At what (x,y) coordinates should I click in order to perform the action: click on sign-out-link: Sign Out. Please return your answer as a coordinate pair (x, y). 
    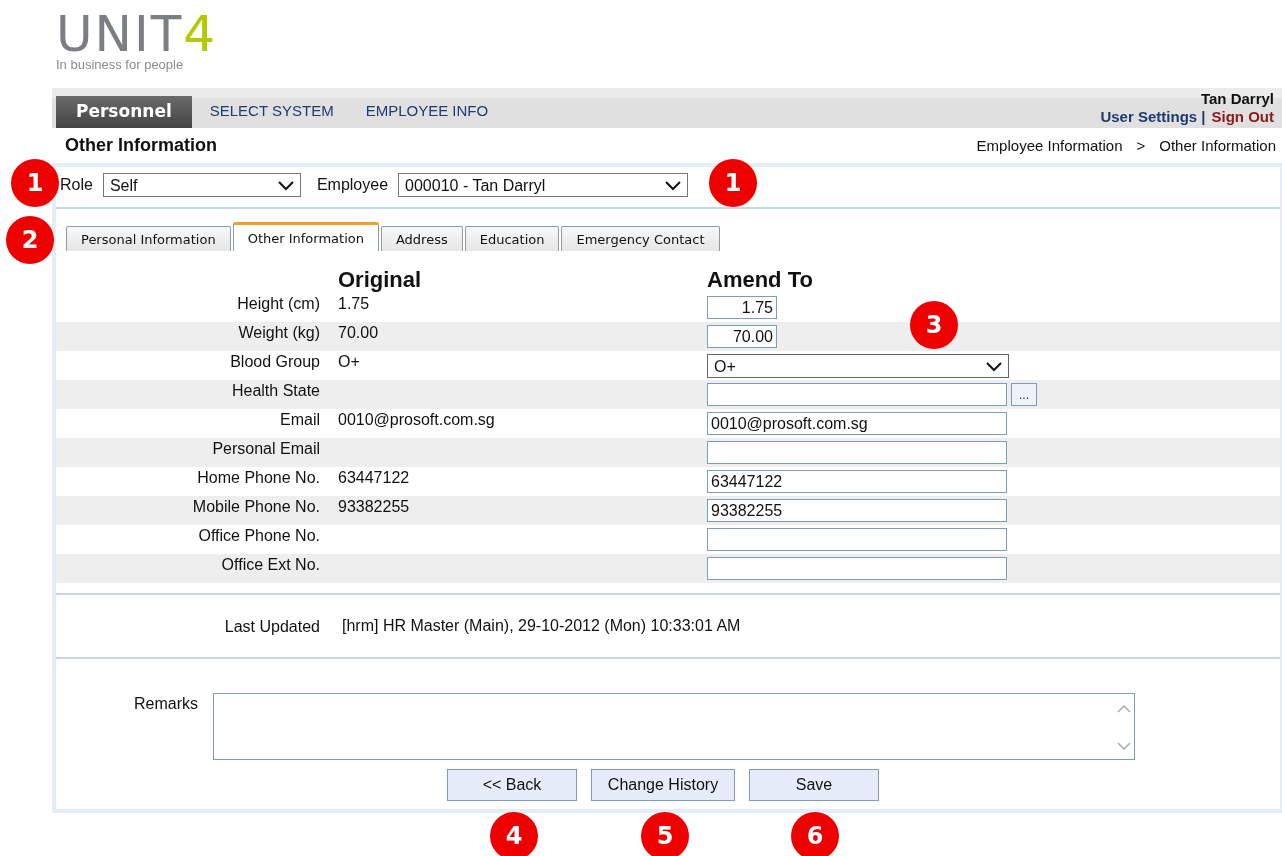
    Looking at the image, I should click on (1242, 117).